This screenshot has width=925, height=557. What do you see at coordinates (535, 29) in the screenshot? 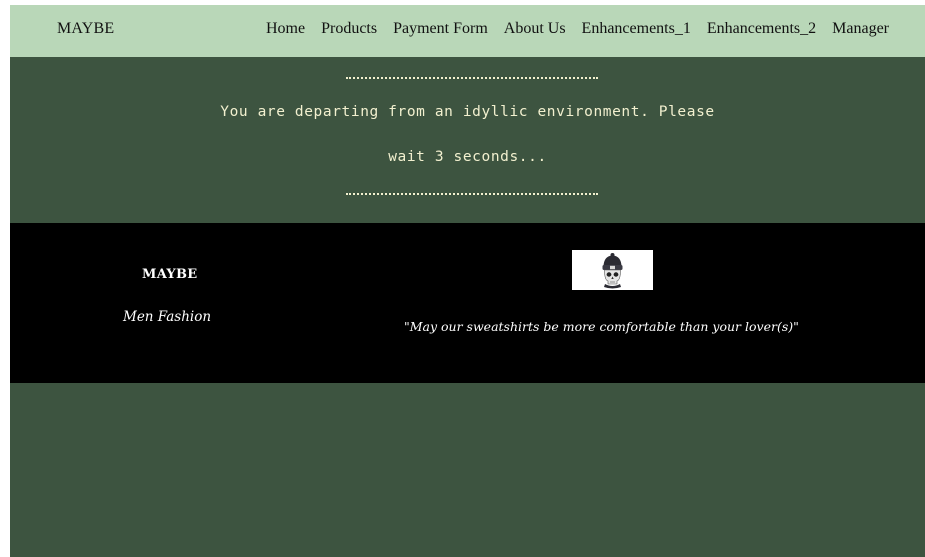
I see `nav-link-about-us: About Us` at bounding box center [535, 29].